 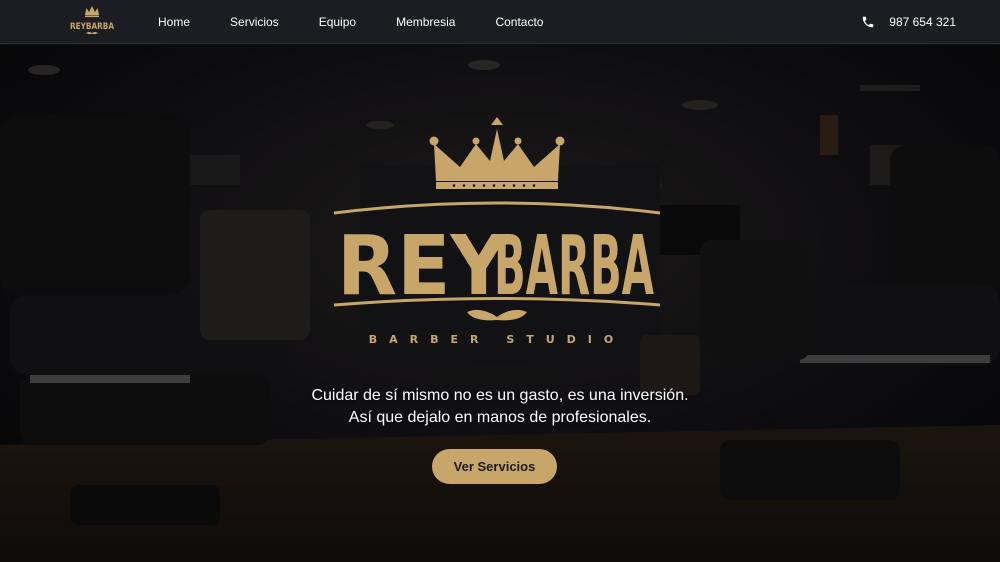 What do you see at coordinates (92, 27) in the screenshot?
I see `svg-text: REYBARBA` at bounding box center [92, 27].